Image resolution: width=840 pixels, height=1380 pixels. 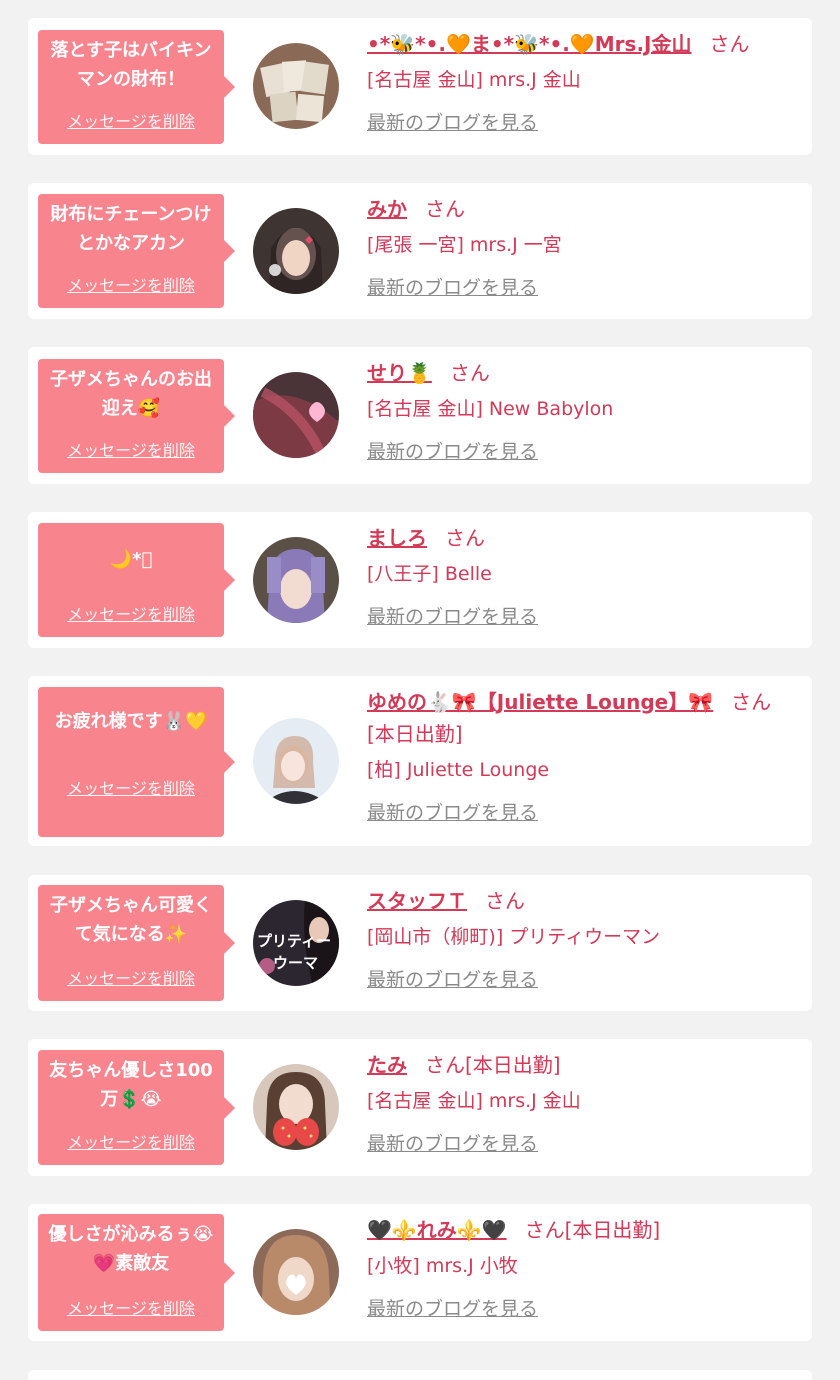 I want to click on next-card-edge, so click(x=420, y=1375).